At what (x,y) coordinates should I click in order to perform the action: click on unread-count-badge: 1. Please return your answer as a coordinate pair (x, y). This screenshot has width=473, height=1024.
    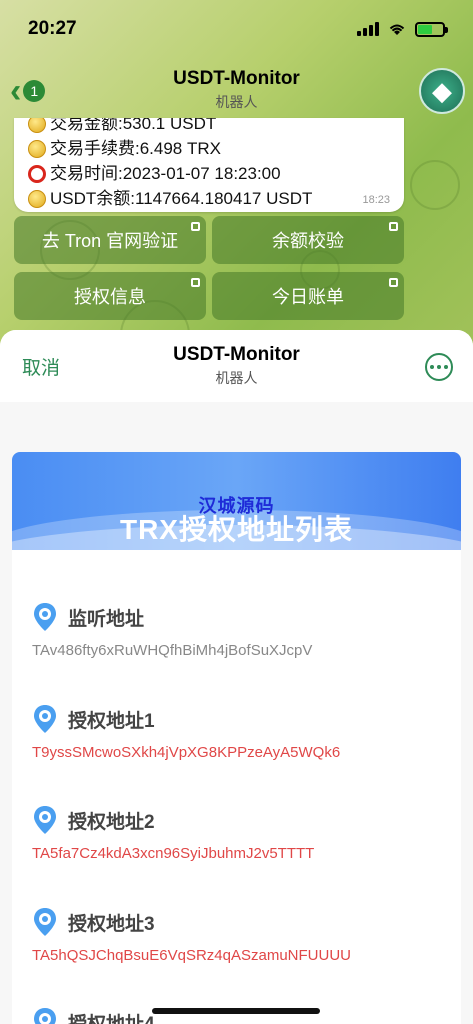
    Looking at the image, I should click on (34, 91).